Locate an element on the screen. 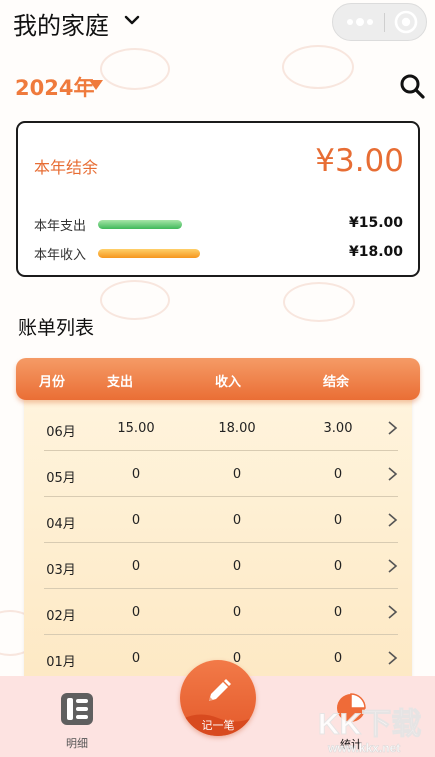 This screenshot has width=435, height=757. month-cell: 06月 is located at coordinates (61, 432).